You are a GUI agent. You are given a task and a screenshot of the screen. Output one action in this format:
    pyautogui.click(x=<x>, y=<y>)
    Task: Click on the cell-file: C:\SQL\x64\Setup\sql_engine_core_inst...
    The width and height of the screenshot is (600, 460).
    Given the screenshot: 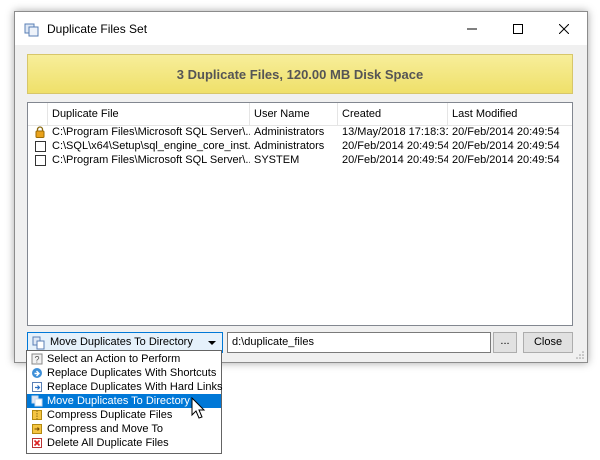 What is the action you would take?
    pyautogui.click(x=151, y=146)
    